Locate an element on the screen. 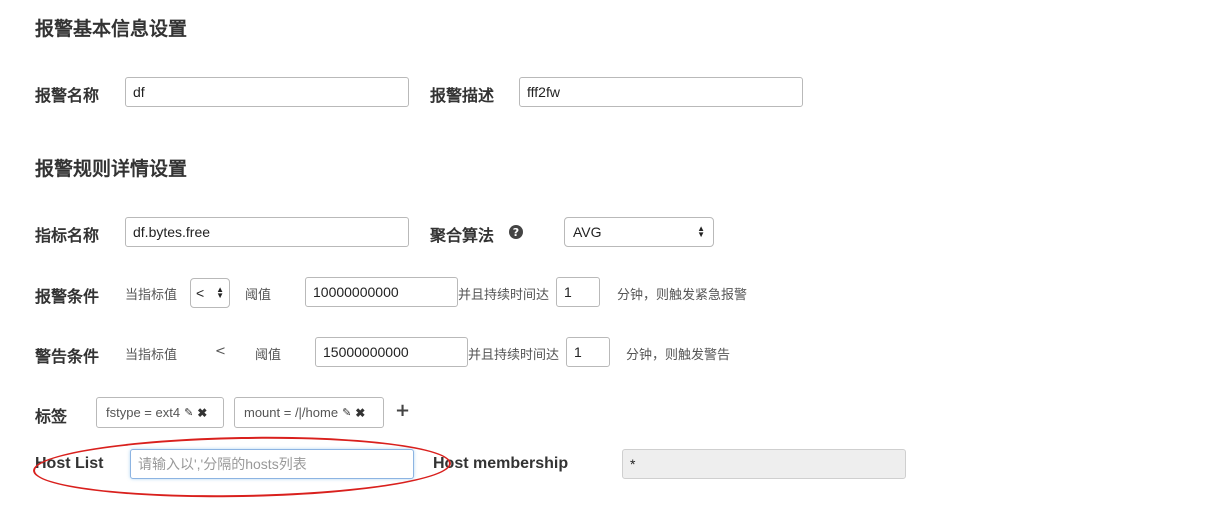  tag-chip: mount = /|/home ✎ ✖ is located at coordinates (309, 412).